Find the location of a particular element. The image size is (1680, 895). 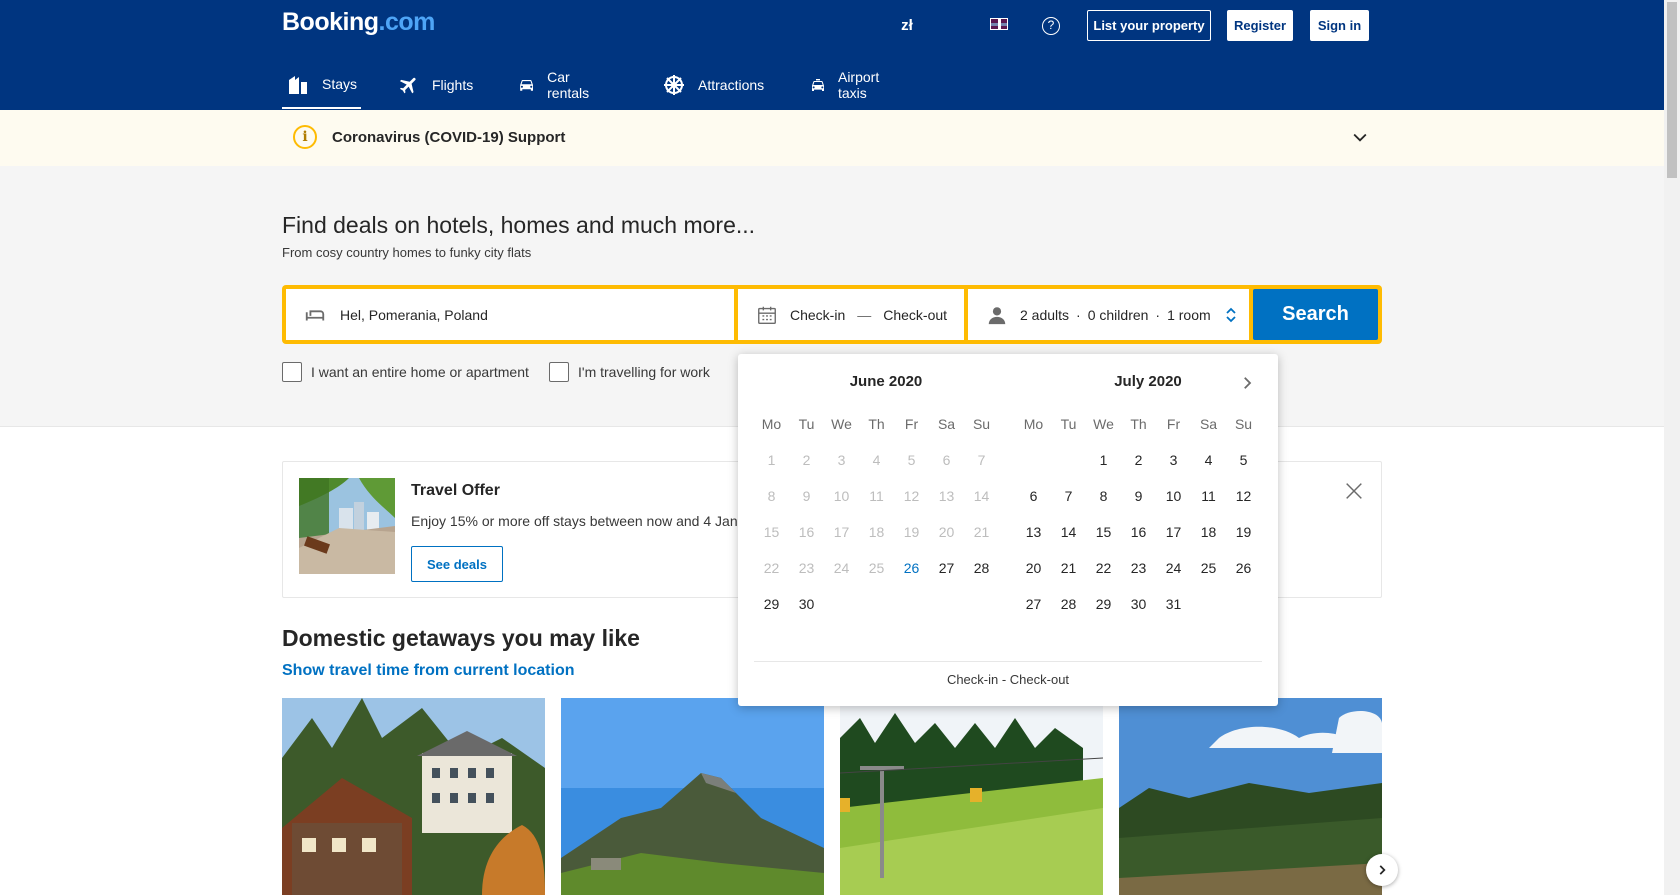

scrollbar-thumb is located at coordinates (1672, 90).